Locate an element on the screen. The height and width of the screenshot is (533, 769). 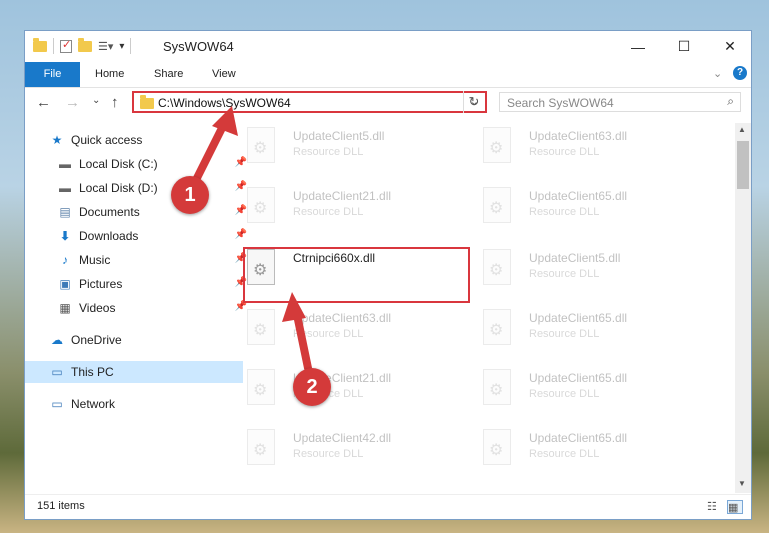
sidebar-item-pictures: ▣ Pictures 📌 is located at coordinates (138, 284).